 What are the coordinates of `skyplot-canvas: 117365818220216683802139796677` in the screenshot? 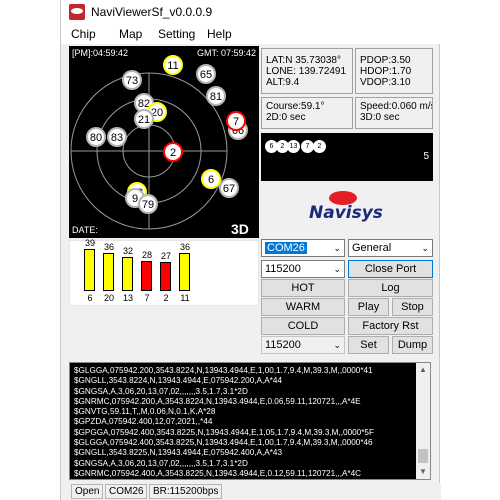 It's located at (159, 142).